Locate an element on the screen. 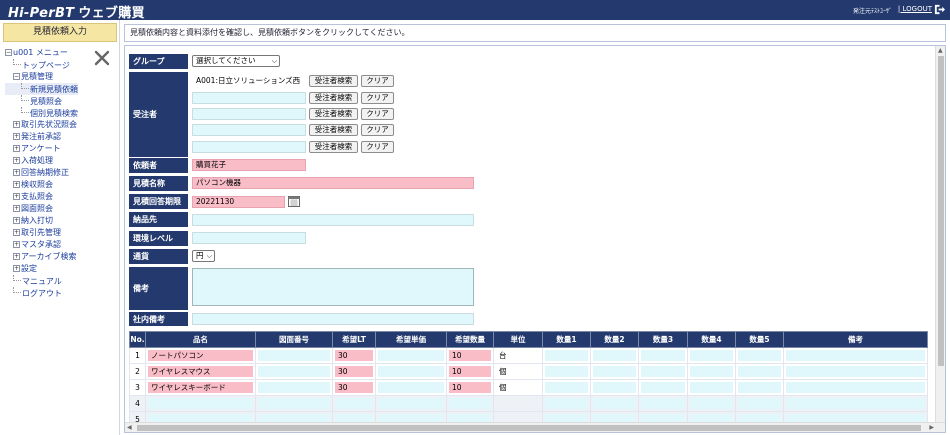 The height and width of the screenshot is (435, 950). menu-item: + 入荷処理 is located at coordinates (41, 161).